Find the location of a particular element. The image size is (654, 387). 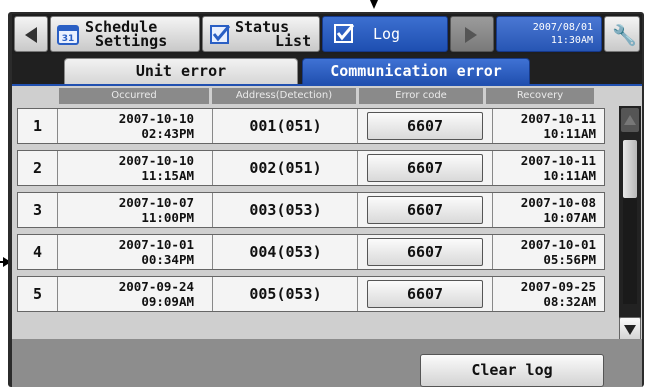

log-label: Log is located at coordinates (387, 34).